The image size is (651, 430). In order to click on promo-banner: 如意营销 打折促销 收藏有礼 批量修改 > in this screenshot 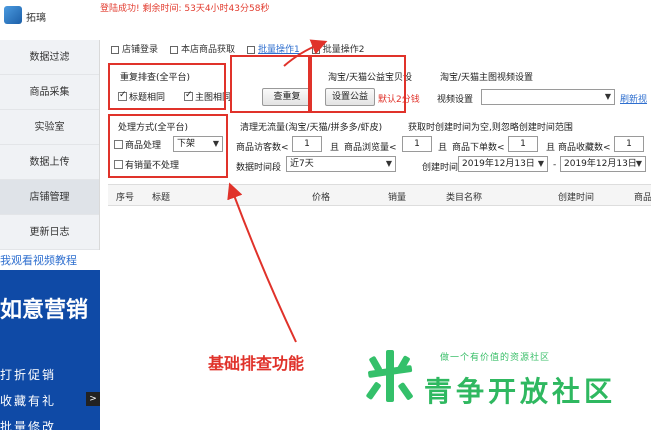, I will do `click(50, 350)`.